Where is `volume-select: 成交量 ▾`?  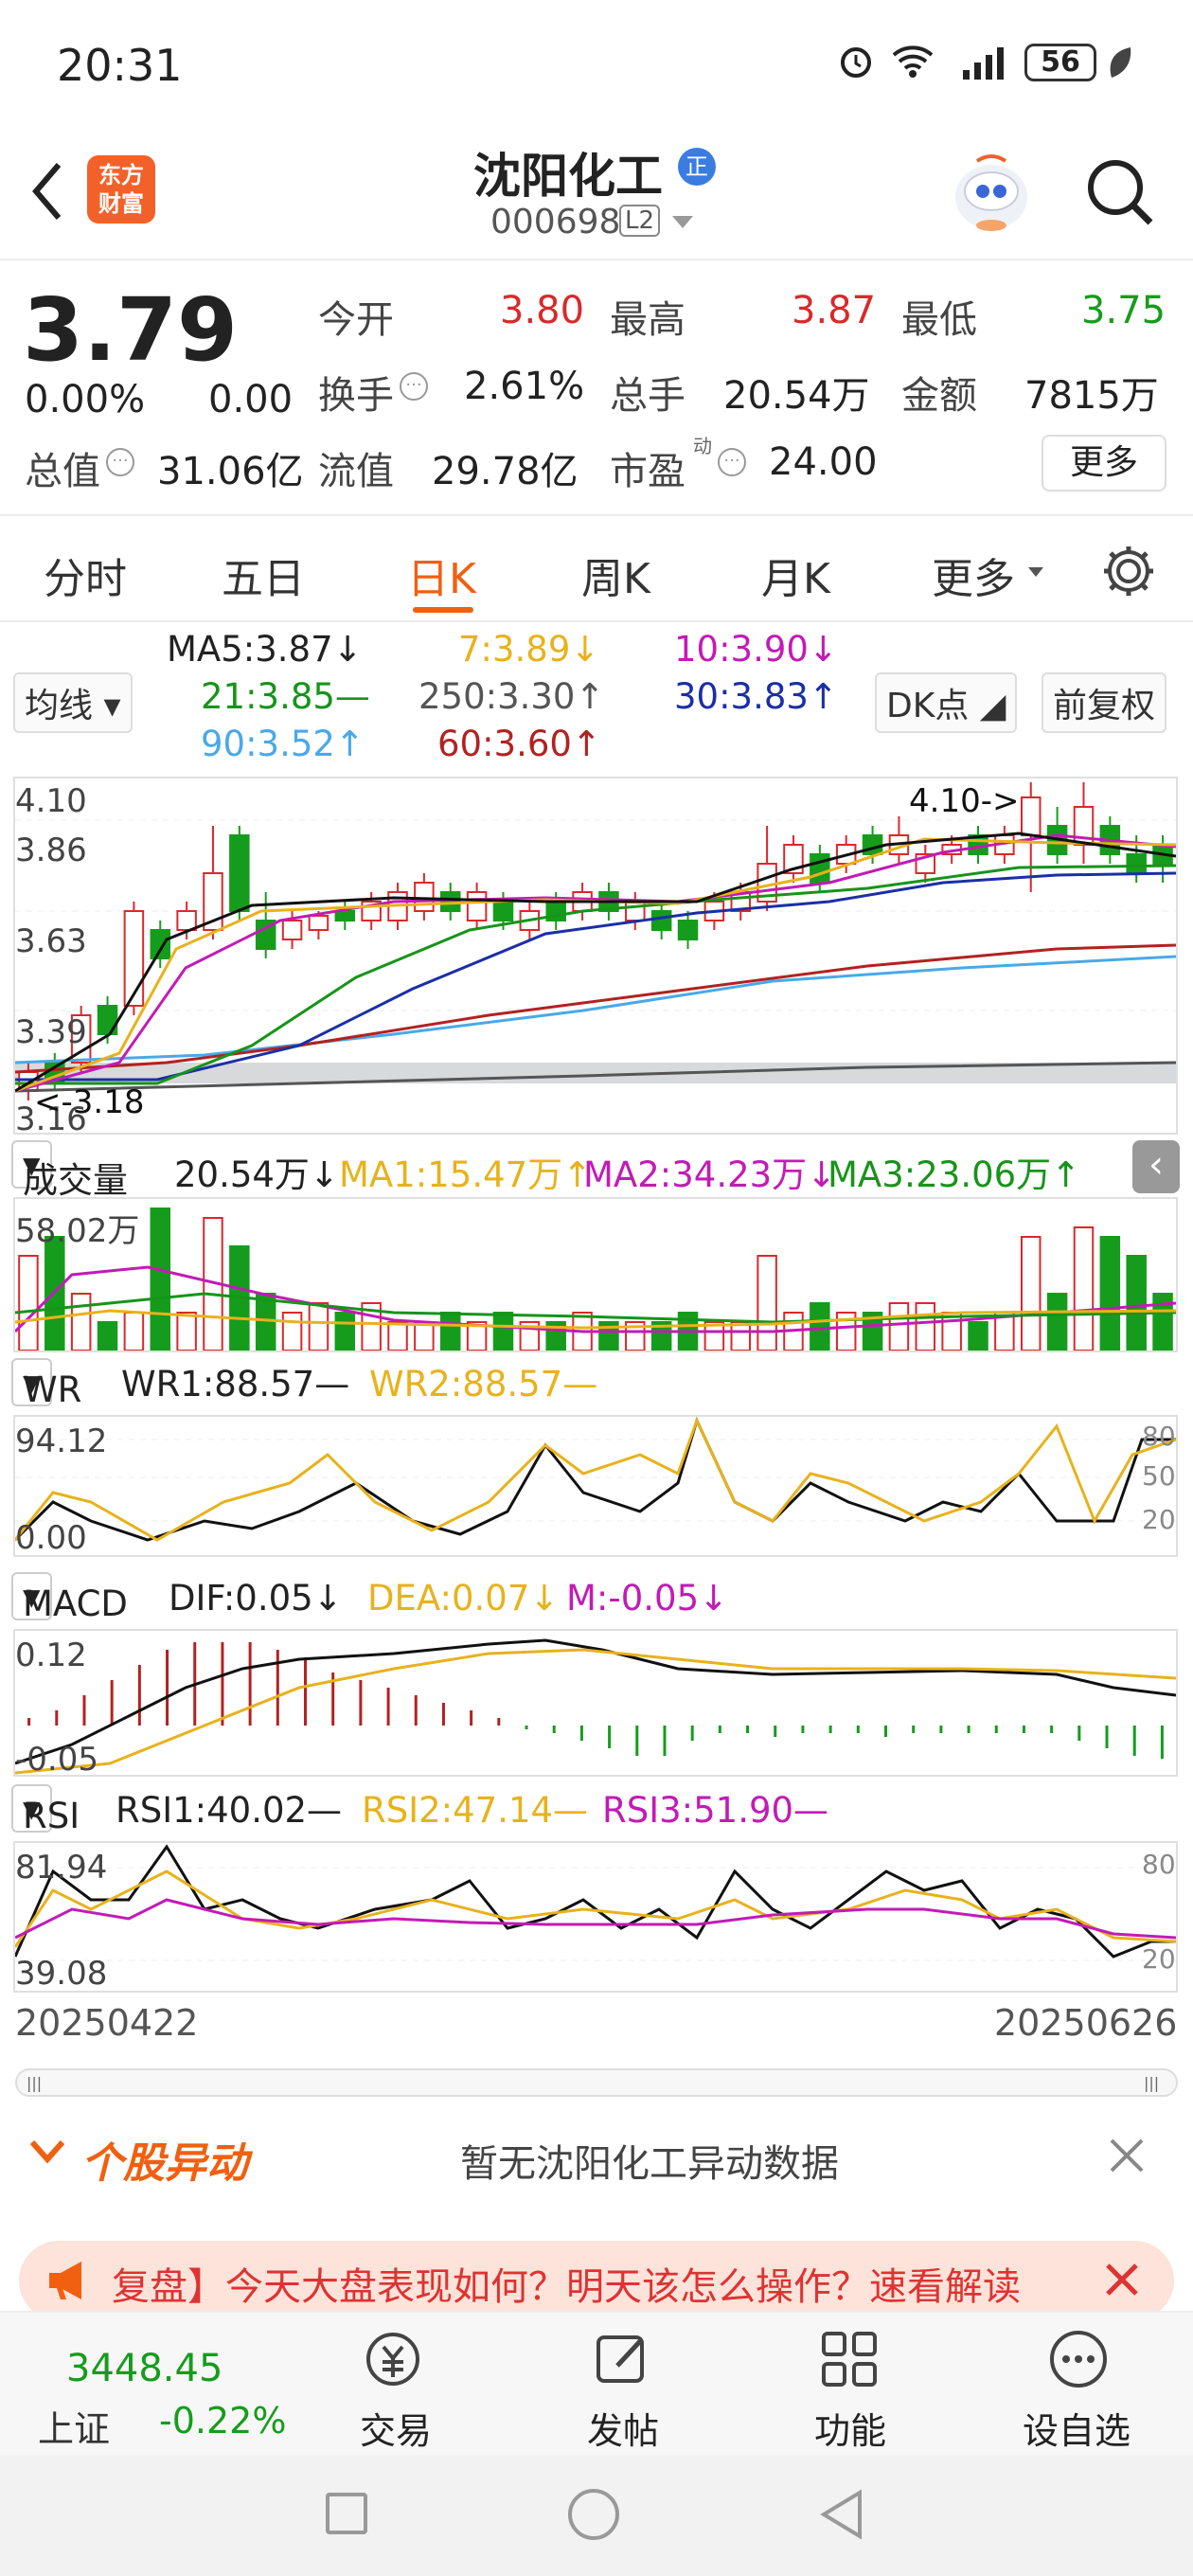 volume-select: 成交量 ▾ is located at coordinates (69, 1170).